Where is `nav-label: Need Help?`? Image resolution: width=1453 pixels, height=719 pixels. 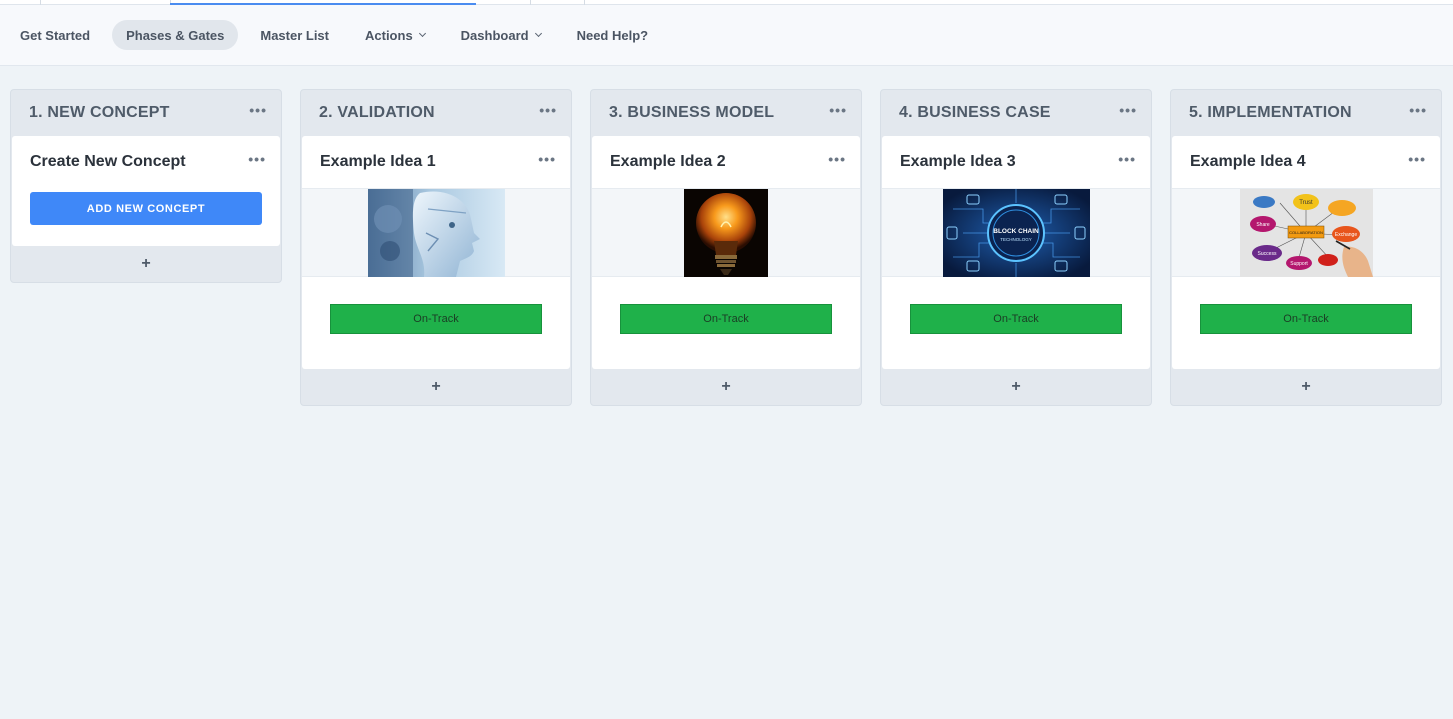
nav-label: Need Help? is located at coordinates (612, 35).